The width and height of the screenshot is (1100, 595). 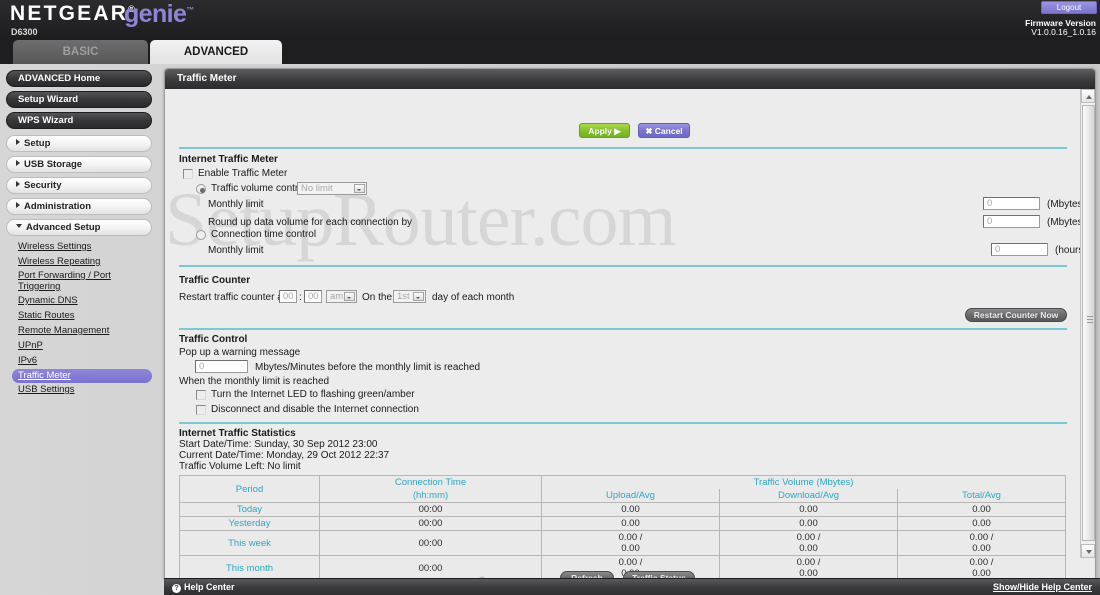 I want to click on restart-hour-input: 00, so click(x=288, y=296).